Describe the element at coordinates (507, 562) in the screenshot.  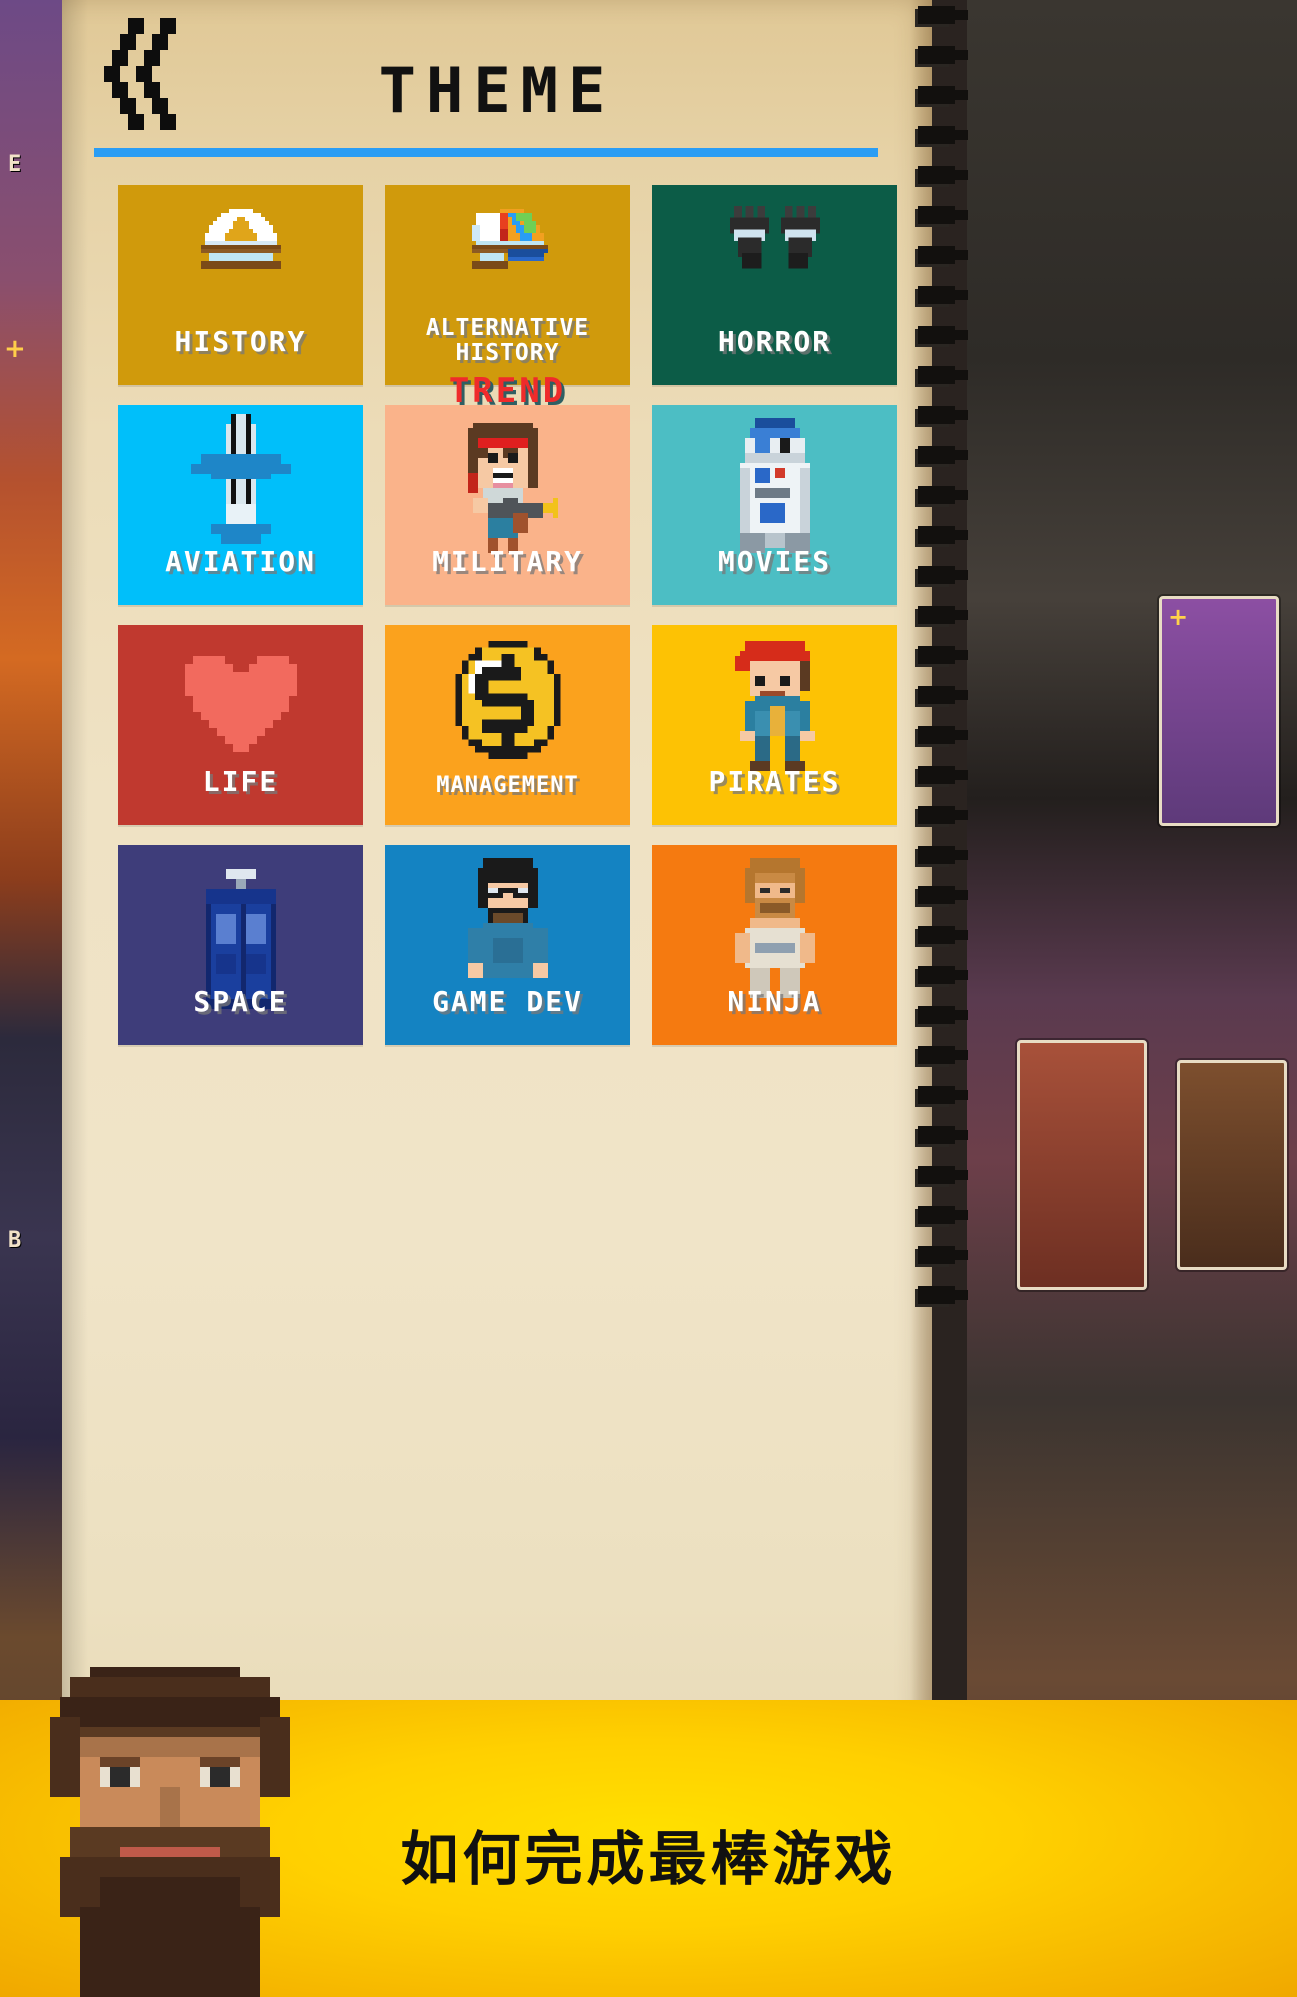
I see `theme-label: MILITARY` at that location.